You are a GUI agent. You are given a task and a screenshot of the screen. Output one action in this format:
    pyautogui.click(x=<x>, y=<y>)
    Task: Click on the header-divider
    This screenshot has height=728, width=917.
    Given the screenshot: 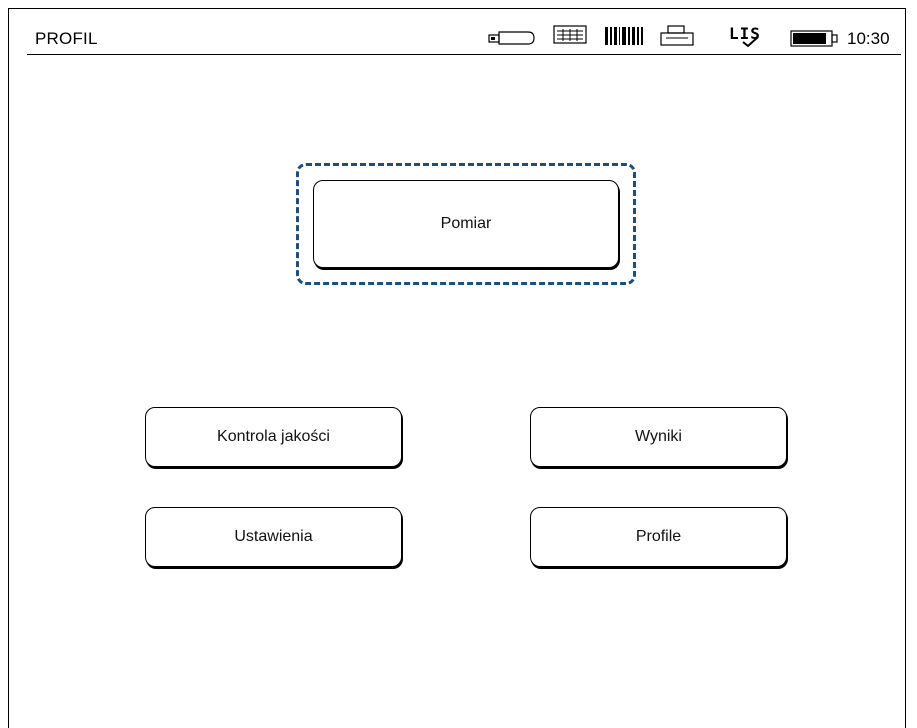 What is the action you would take?
    pyautogui.click(x=464, y=54)
    